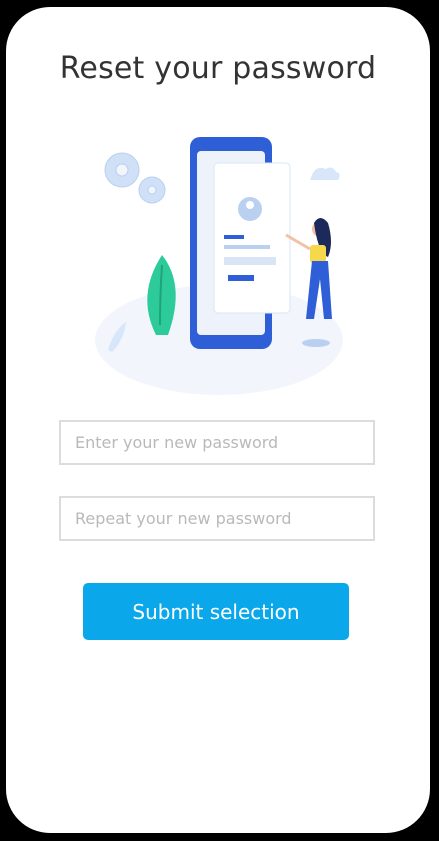 The width and height of the screenshot is (439, 841). I want to click on repeat-password-field, so click(217, 518).